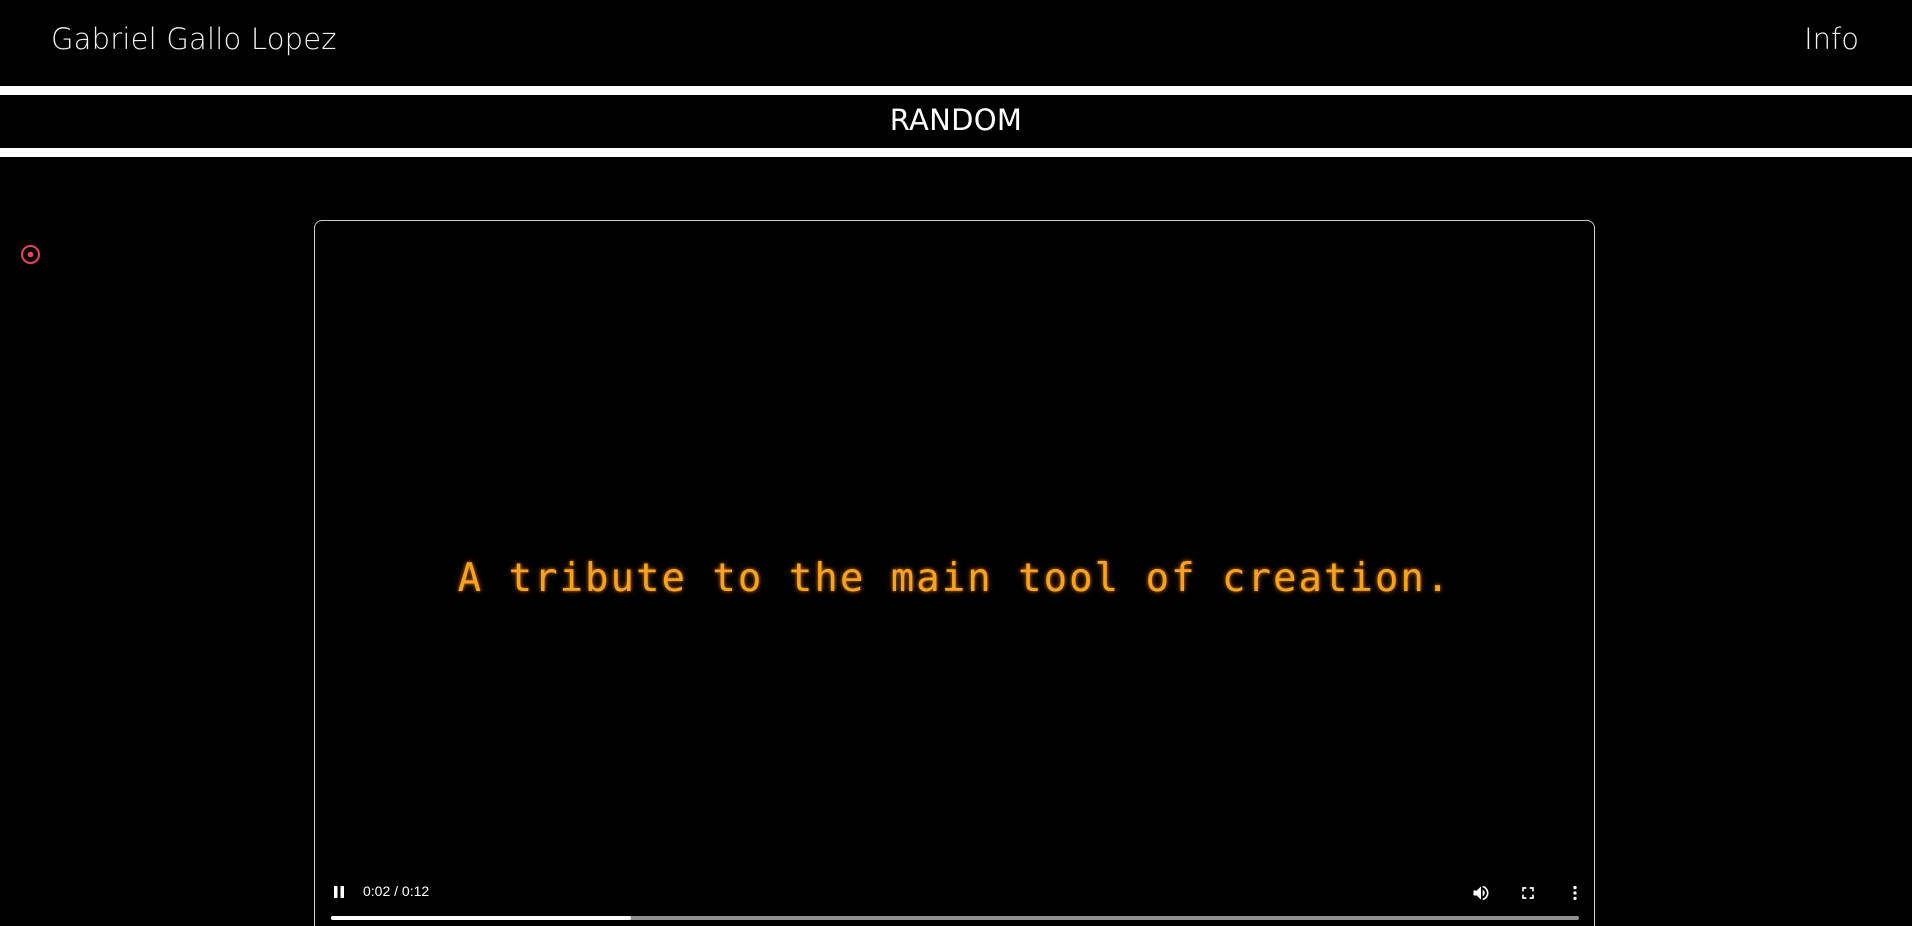  I want to click on video-progress-fill, so click(481, 918).